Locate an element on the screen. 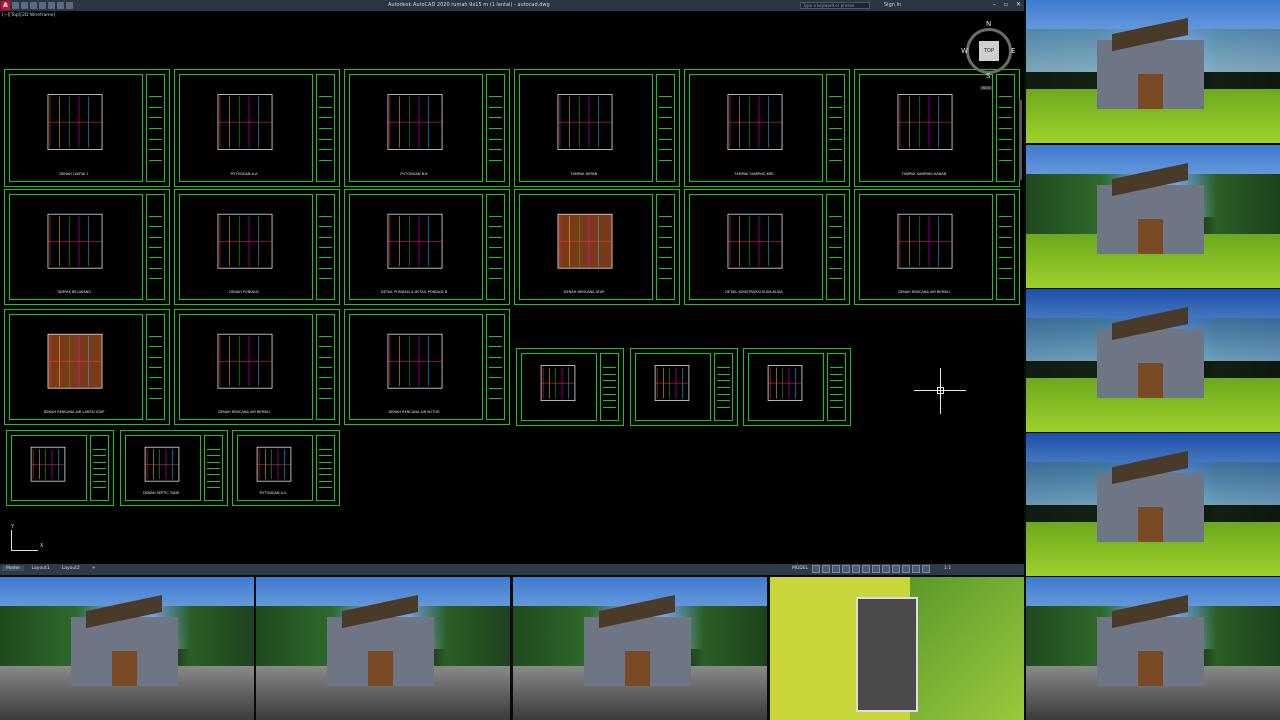  quick-access-toolbar is located at coordinates (42, 5).